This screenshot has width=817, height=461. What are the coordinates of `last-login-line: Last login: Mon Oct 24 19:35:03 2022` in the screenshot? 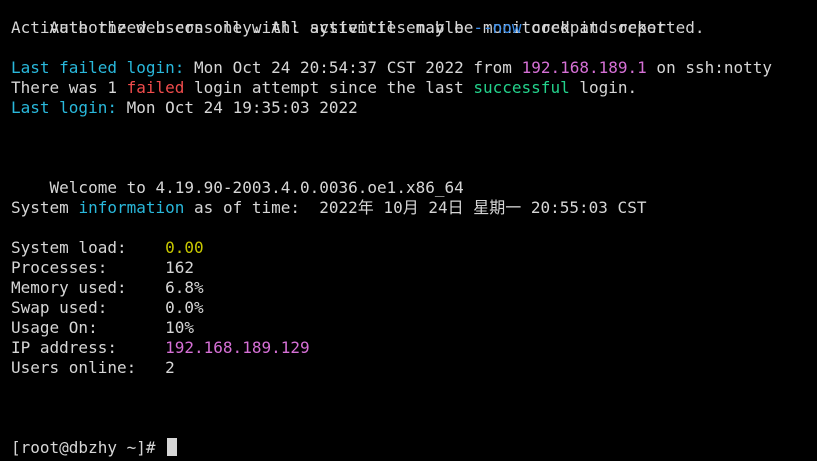 It's located at (184, 108).